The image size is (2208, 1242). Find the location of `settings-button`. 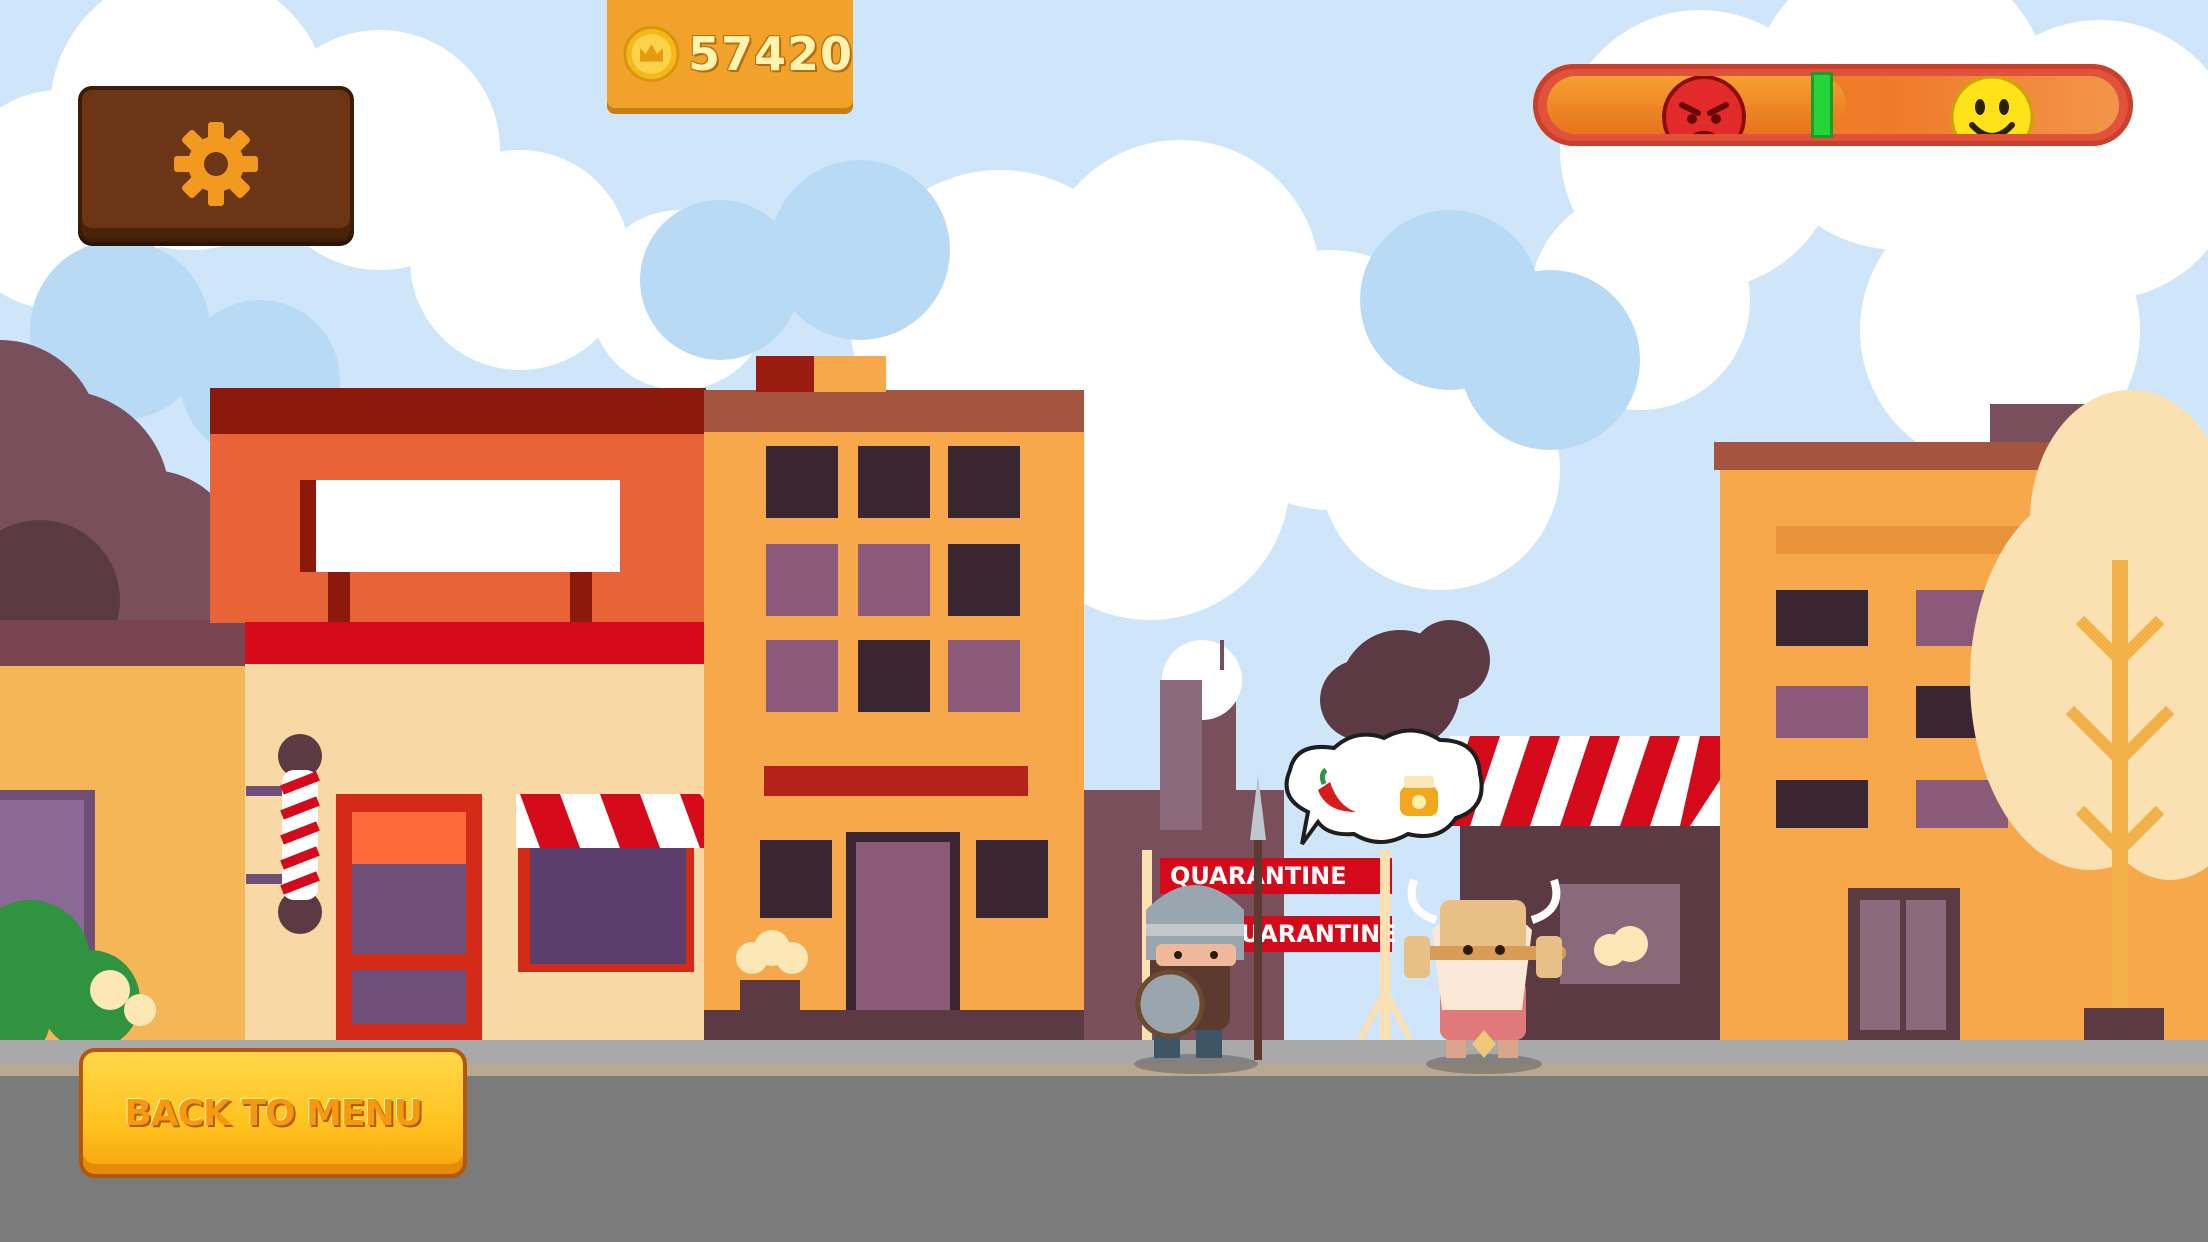

settings-button is located at coordinates (216, 164).